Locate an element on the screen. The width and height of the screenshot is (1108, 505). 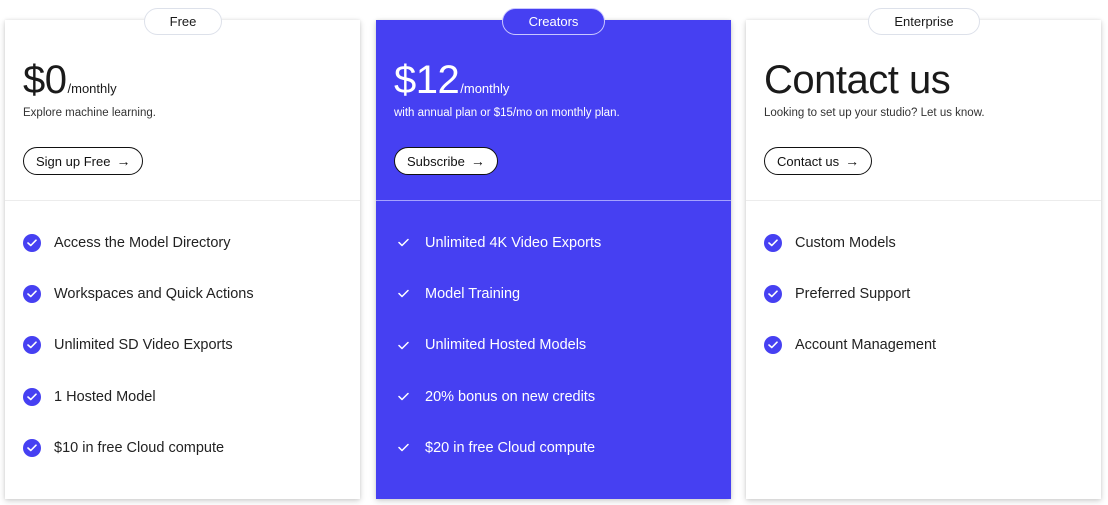
feature-item: Unlimited SD Video Exports is located at coordinates (182, 345).